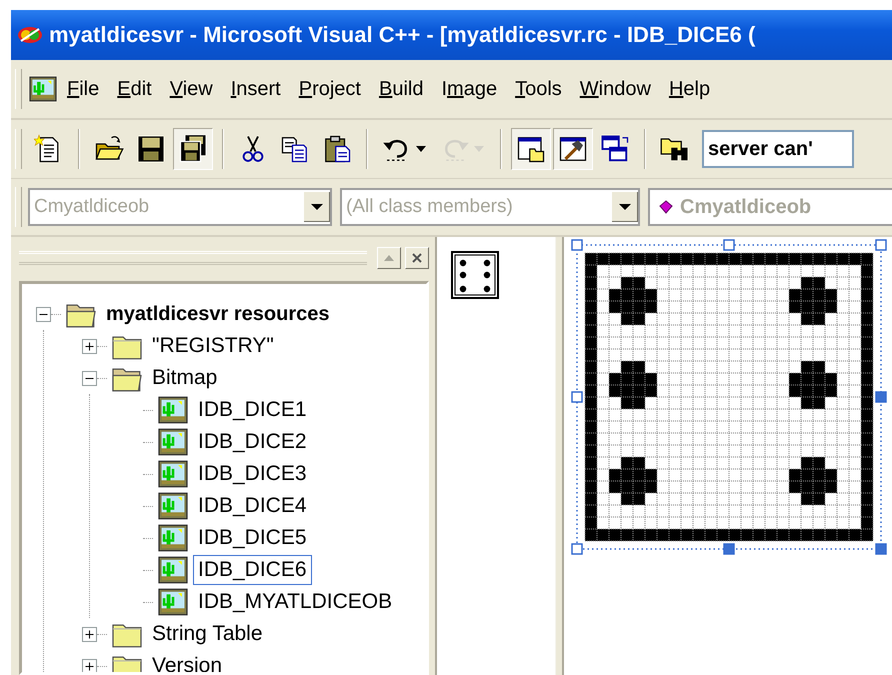 Image resolution: width=892 pixels, height=675 pixels. I want to click on save-all-button, so click(193, 149).